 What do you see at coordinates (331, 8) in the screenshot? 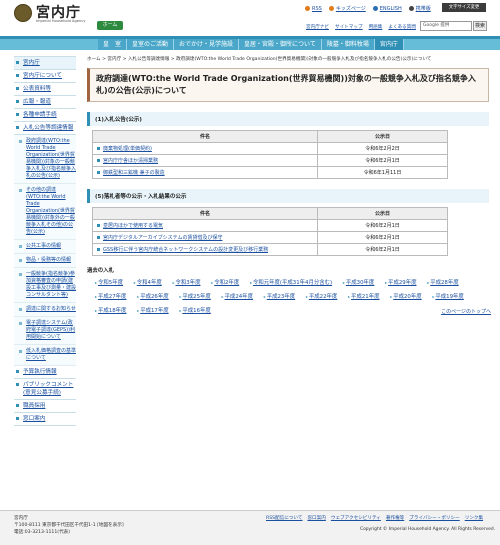
I see `kids-icon` at bounding box center [331, 8].